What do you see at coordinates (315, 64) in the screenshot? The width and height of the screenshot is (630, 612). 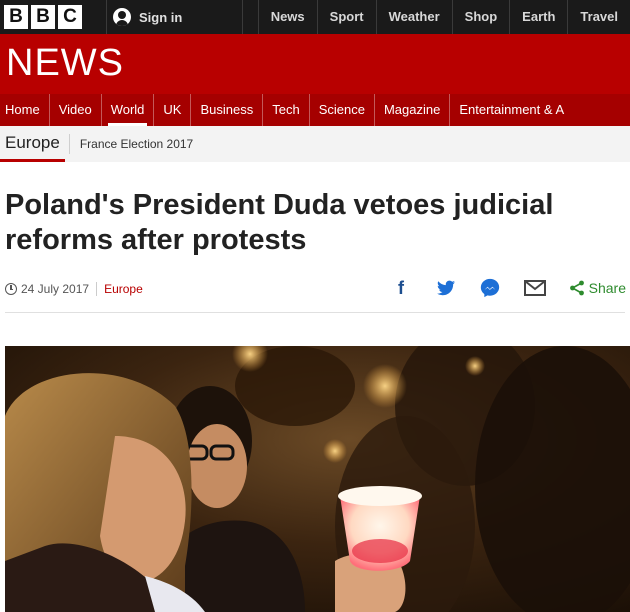 I see `news-banner: NEWS` at bounding box center [315, 64].